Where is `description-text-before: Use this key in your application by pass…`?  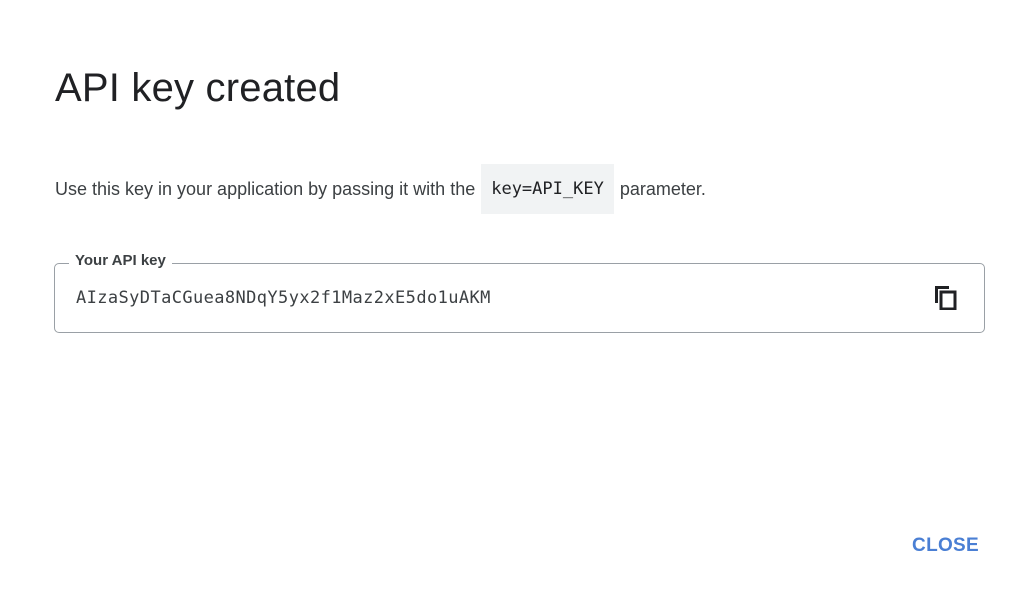 description-text-before: Use this key in your application by pass… is located at coordinates (265, 188).